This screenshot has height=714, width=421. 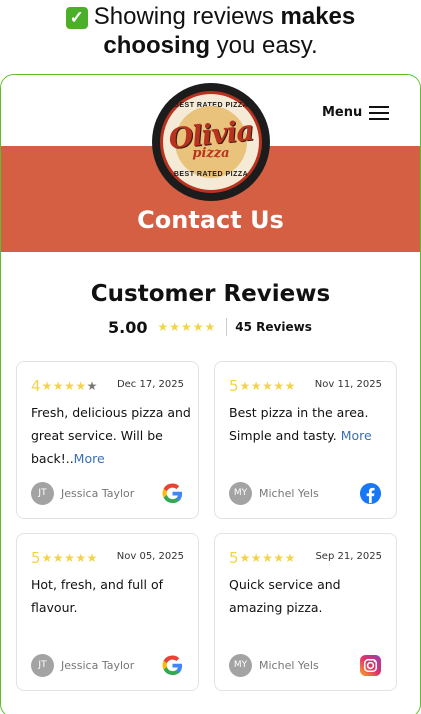 I want to click on rating-summary: 5.00 ★★★★★ 45 Reviews, so click(x=210, y=327).